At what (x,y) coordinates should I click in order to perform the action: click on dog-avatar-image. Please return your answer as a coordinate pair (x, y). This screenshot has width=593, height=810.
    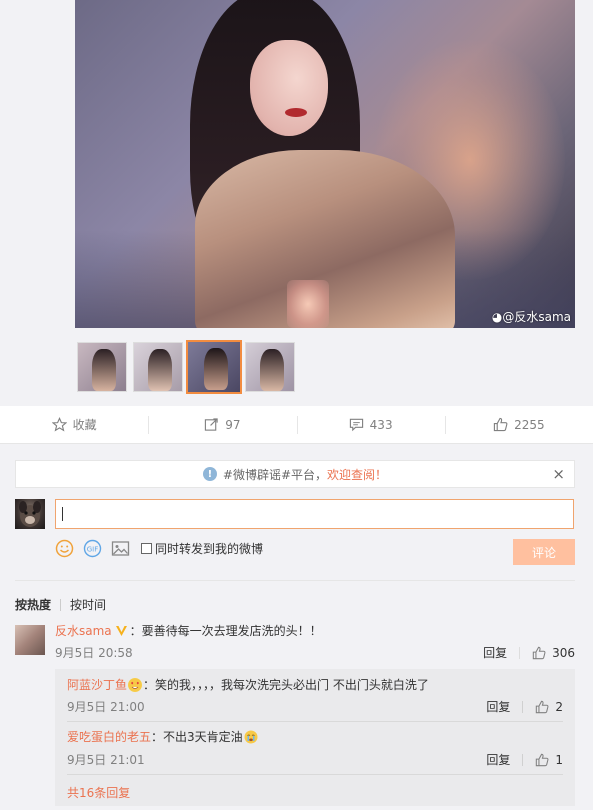
    Looking at the image, I should click on (30, 514).